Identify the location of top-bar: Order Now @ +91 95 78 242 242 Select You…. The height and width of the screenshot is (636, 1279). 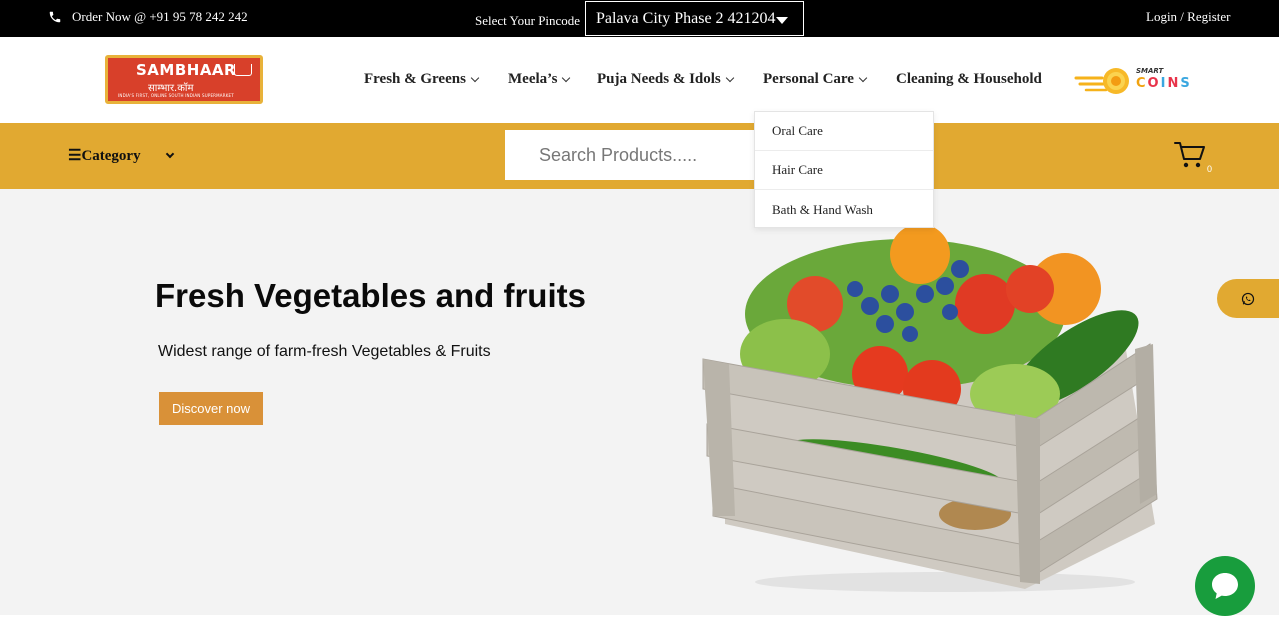
(639, 18).